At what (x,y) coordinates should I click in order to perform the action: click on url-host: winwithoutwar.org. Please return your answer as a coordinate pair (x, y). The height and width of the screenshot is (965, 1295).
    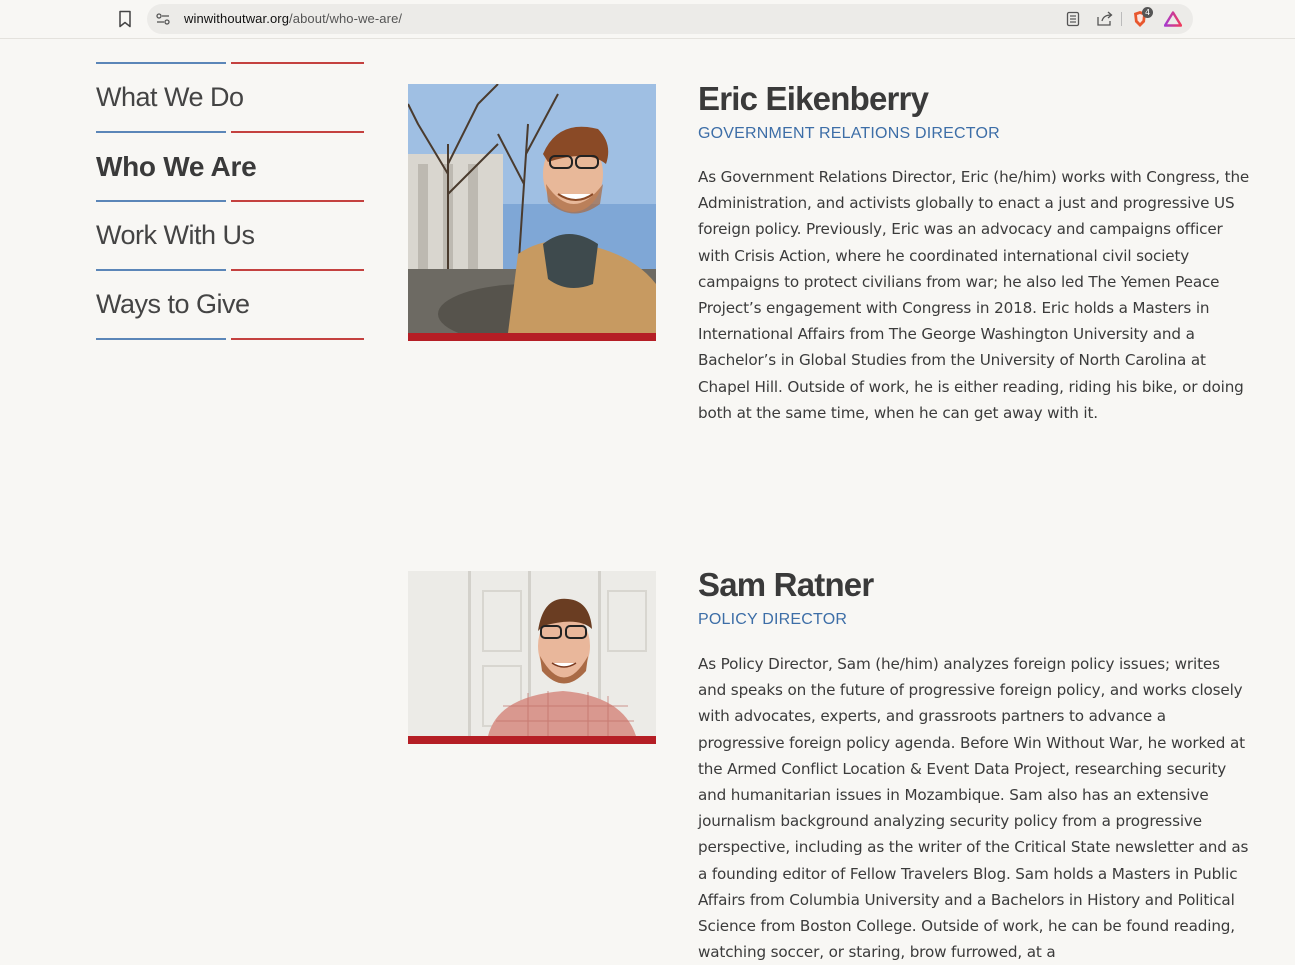
    Looking at the image, I should click on (237, 18).